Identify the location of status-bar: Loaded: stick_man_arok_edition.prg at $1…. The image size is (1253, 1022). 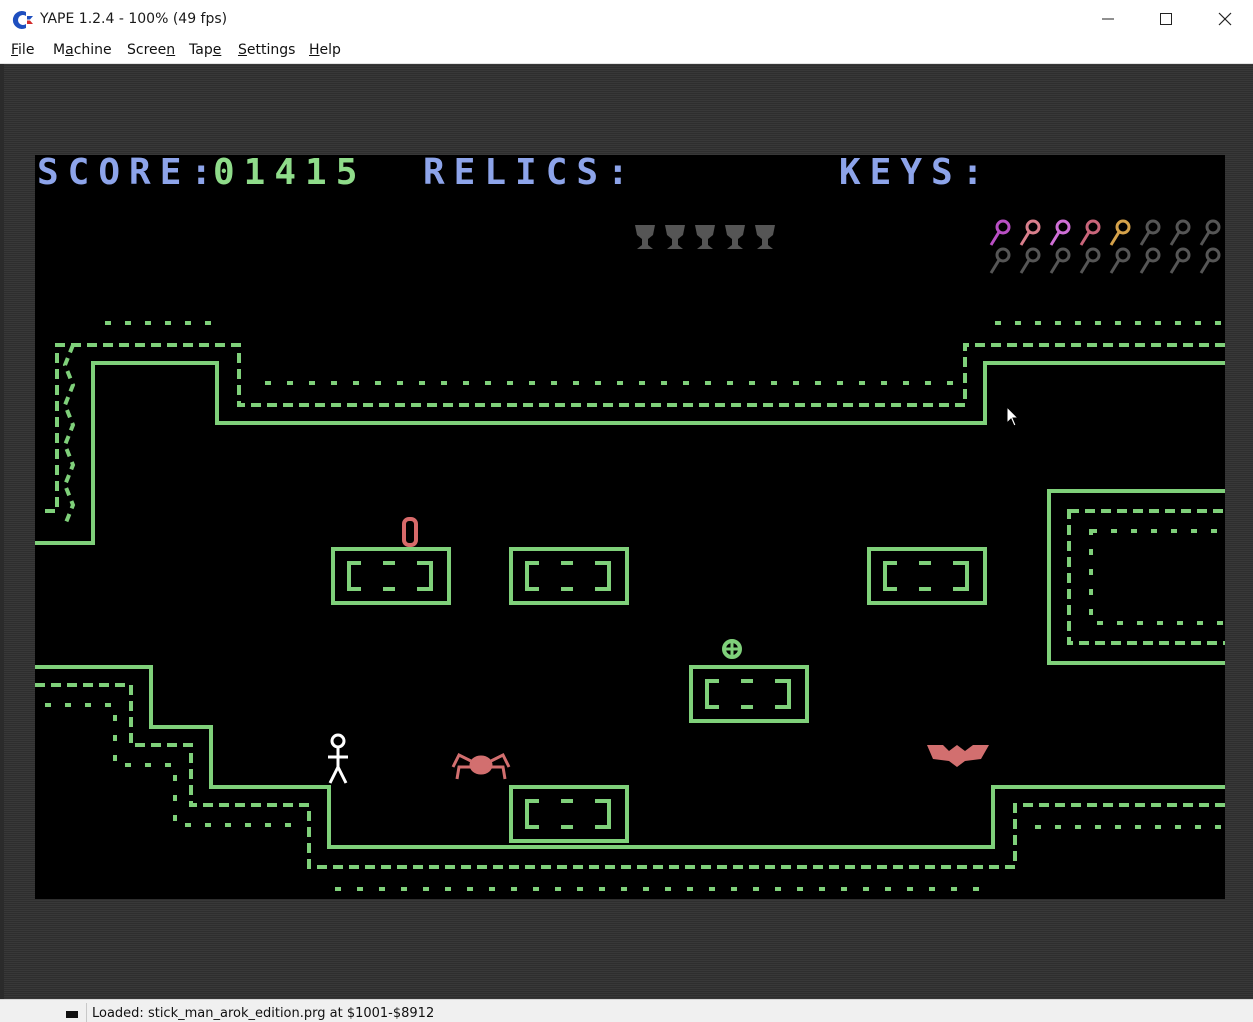
(626, 1010).